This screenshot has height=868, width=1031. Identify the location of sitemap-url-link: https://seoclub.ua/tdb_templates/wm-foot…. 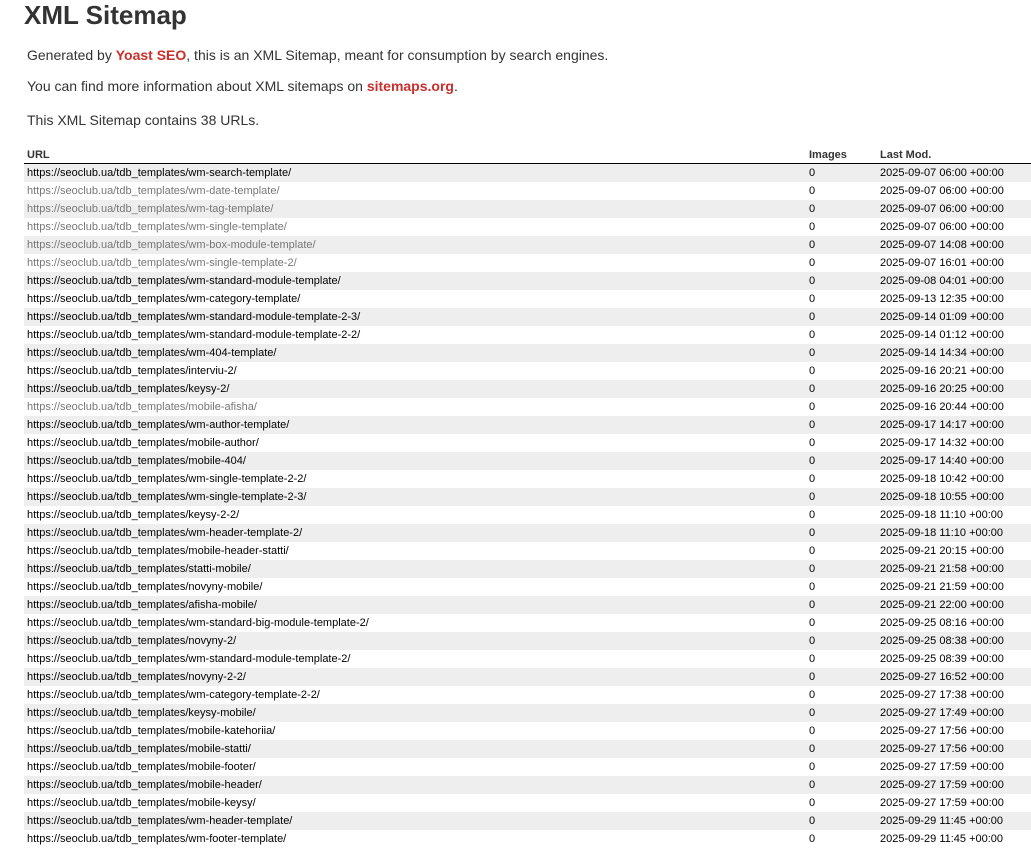
(156, 839).